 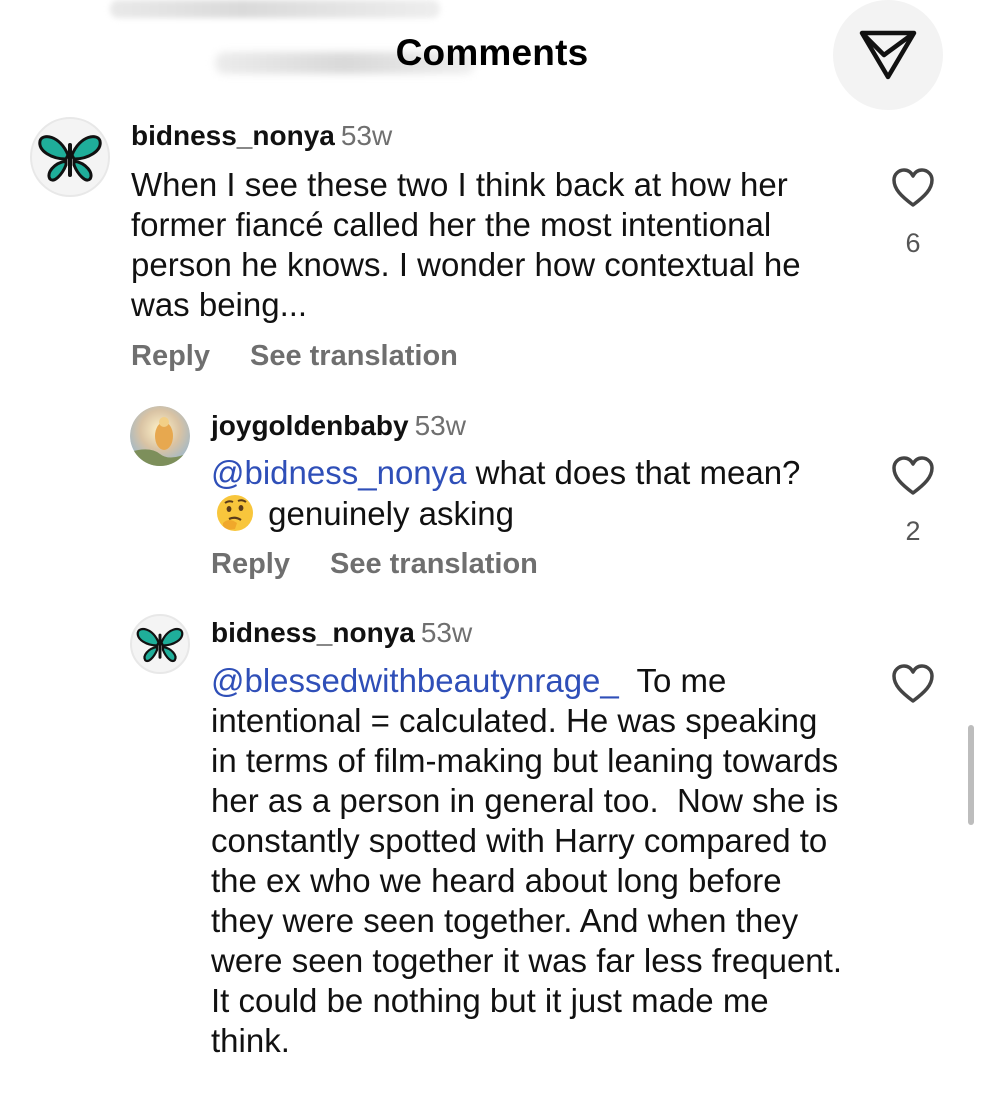 What do you see at coordinates (275, 9) in the screenshot?
I see `blurred-previous-content` at bounding box center [275, 9].